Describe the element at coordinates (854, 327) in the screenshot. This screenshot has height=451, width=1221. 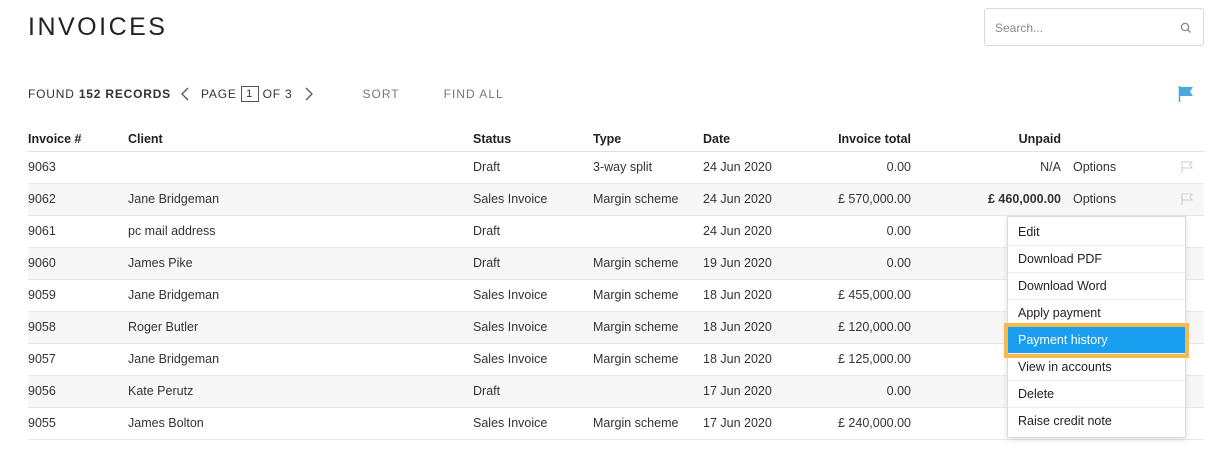
I see `cell-invoice-total: £ 120,000.00` at that location.